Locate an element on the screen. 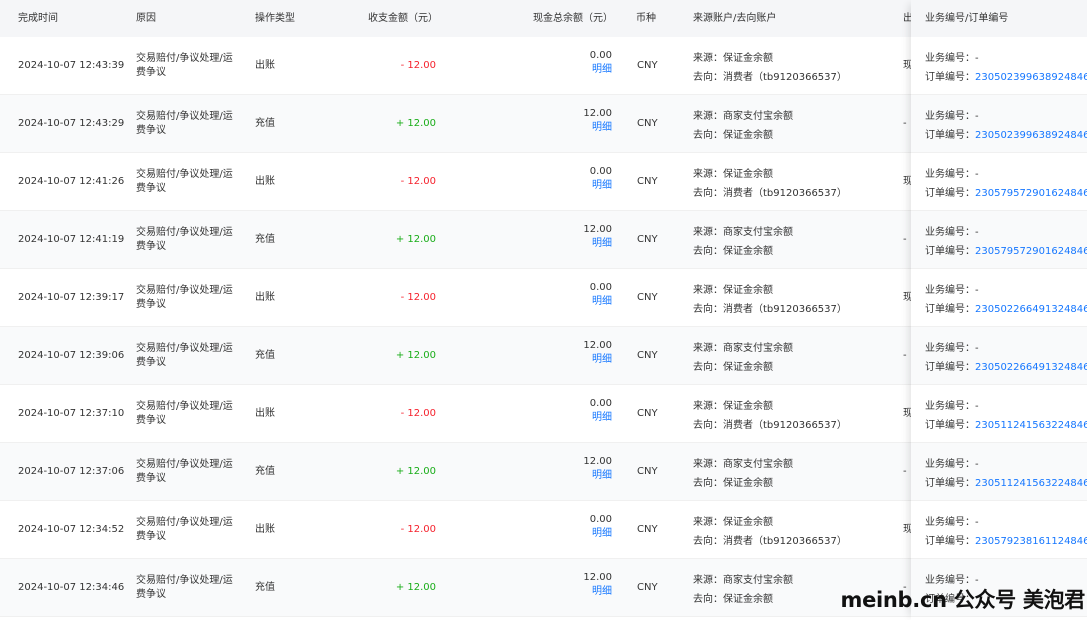  row-op-type: 充值 is located at coordinates (265, 587).